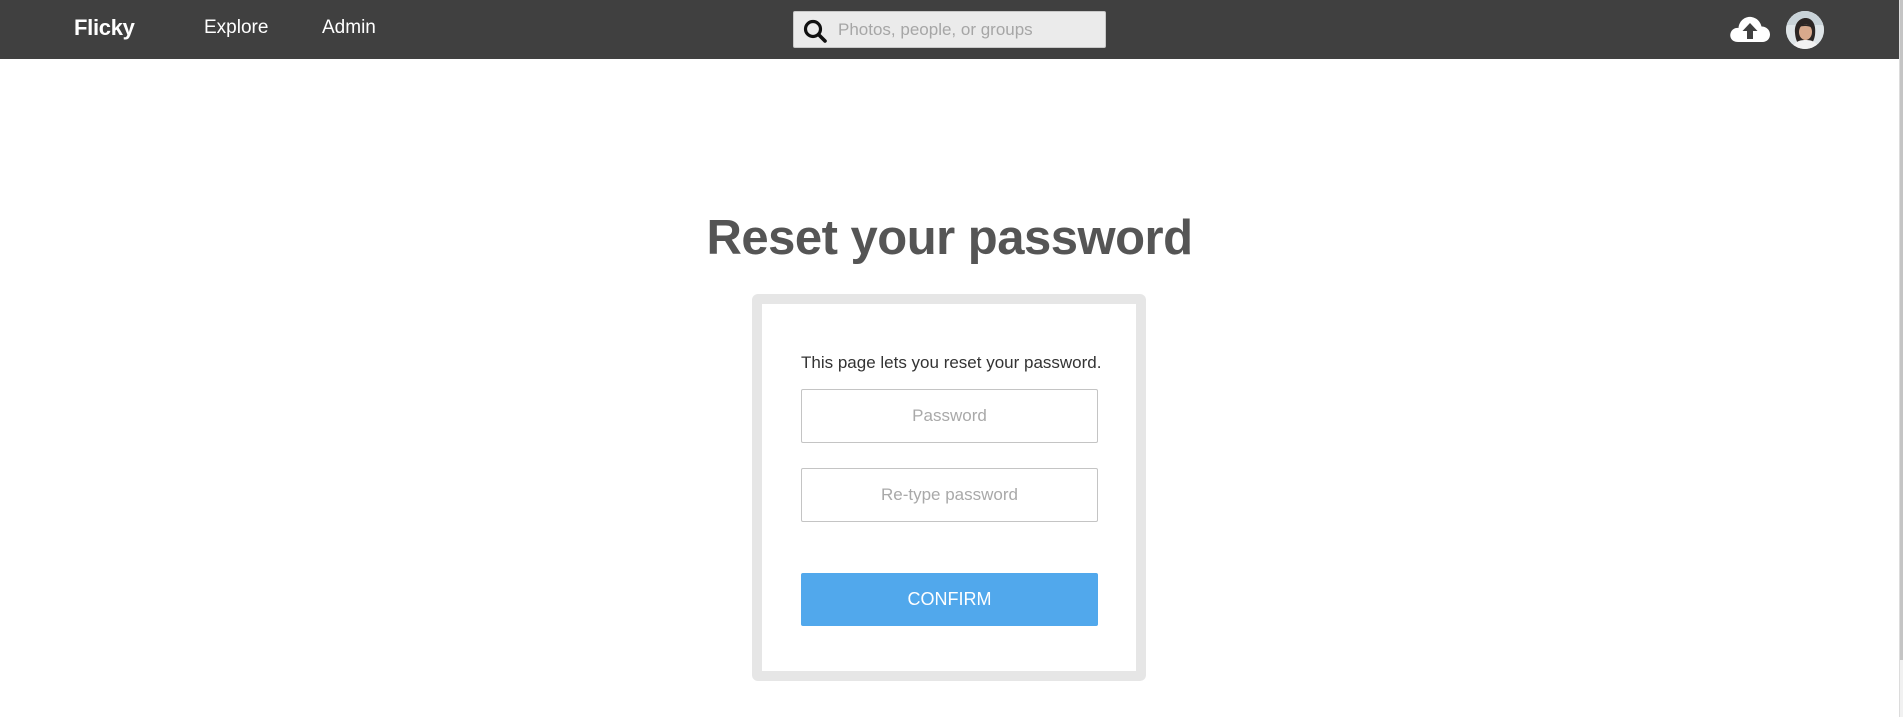 Image resolution: width=1903 pixels, height=717 pixels. I want to click on retype-password-field, so click(949, 495).